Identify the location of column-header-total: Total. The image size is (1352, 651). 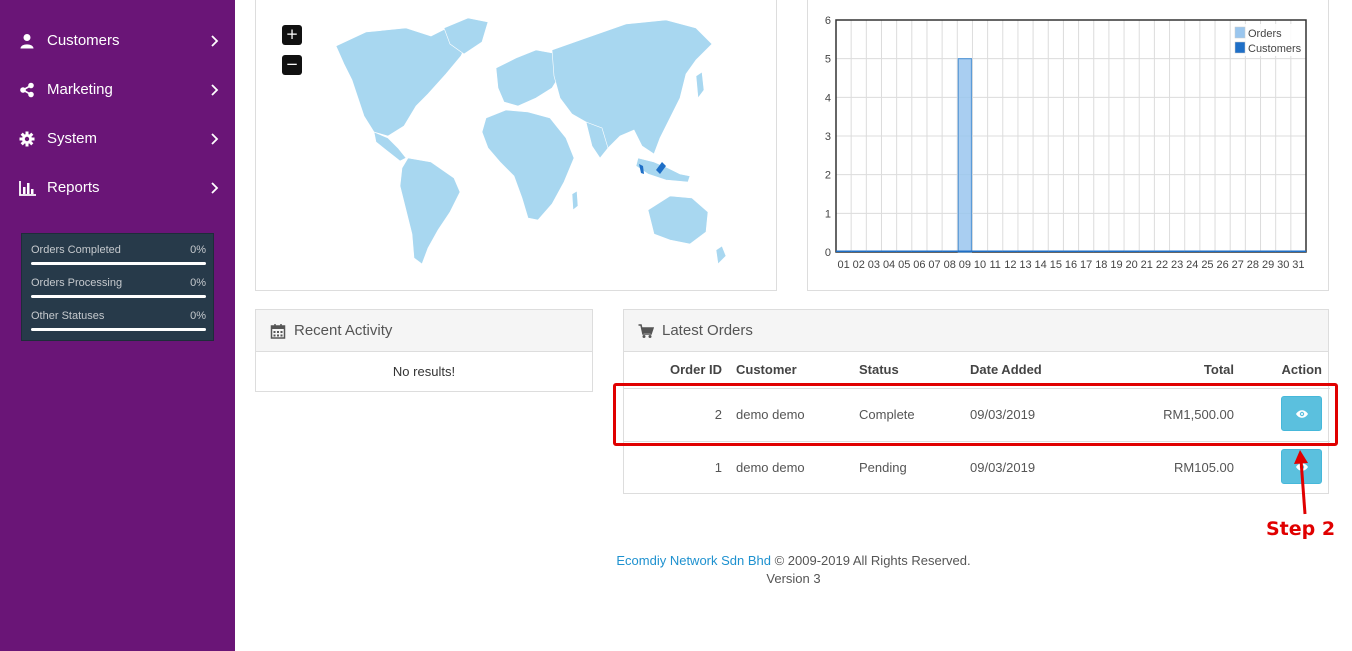
(1162, 370).